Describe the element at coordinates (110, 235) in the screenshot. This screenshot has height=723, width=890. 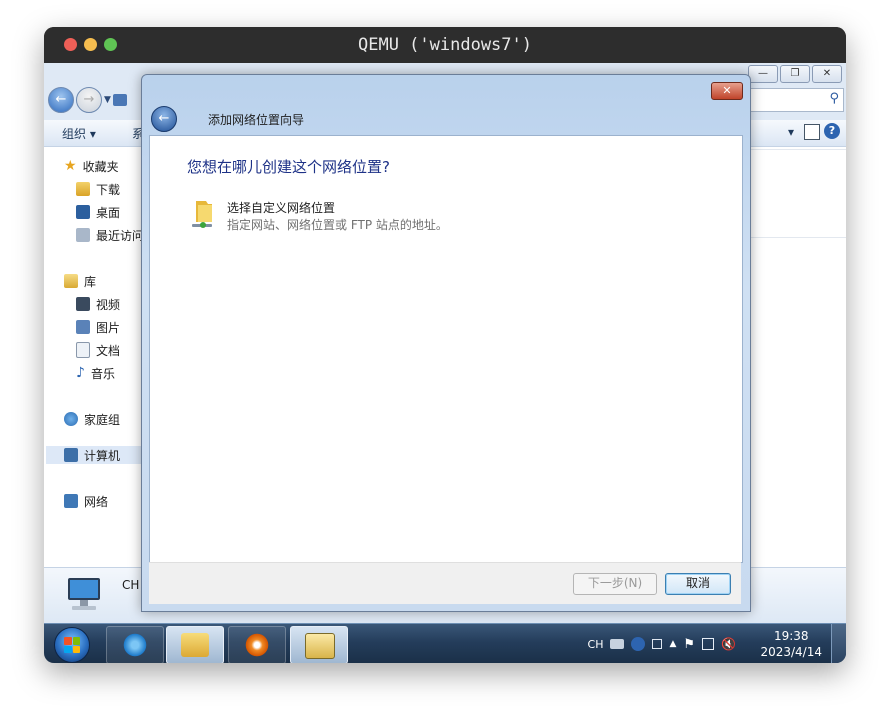
I see `nav-recent: 最近访问` at that location.